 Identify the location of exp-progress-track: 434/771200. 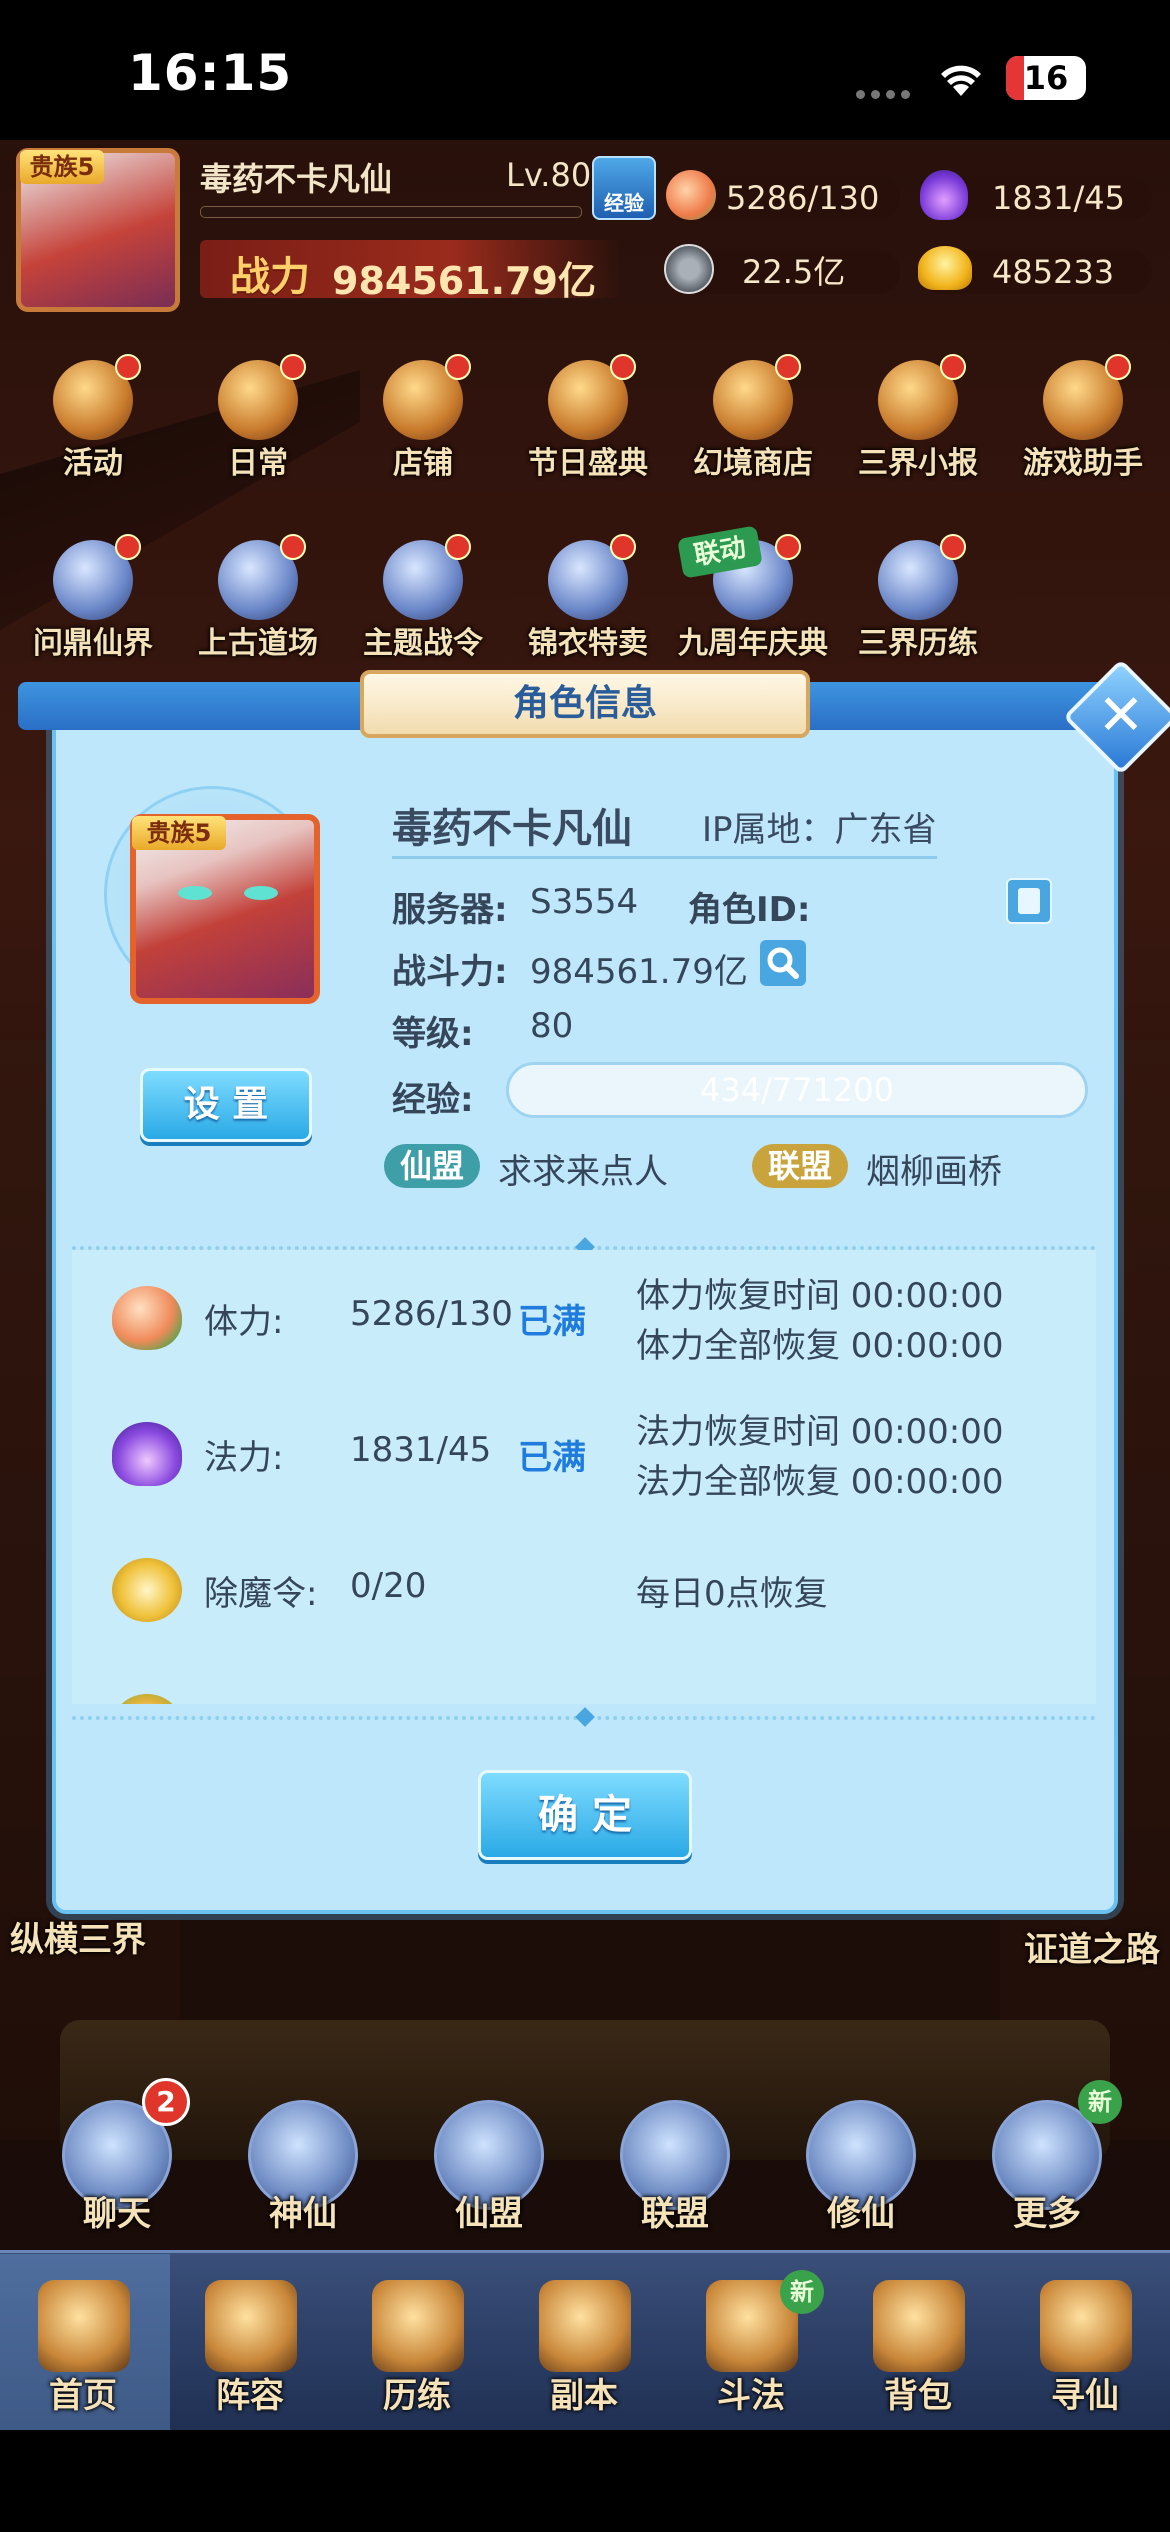
(797, 1090).